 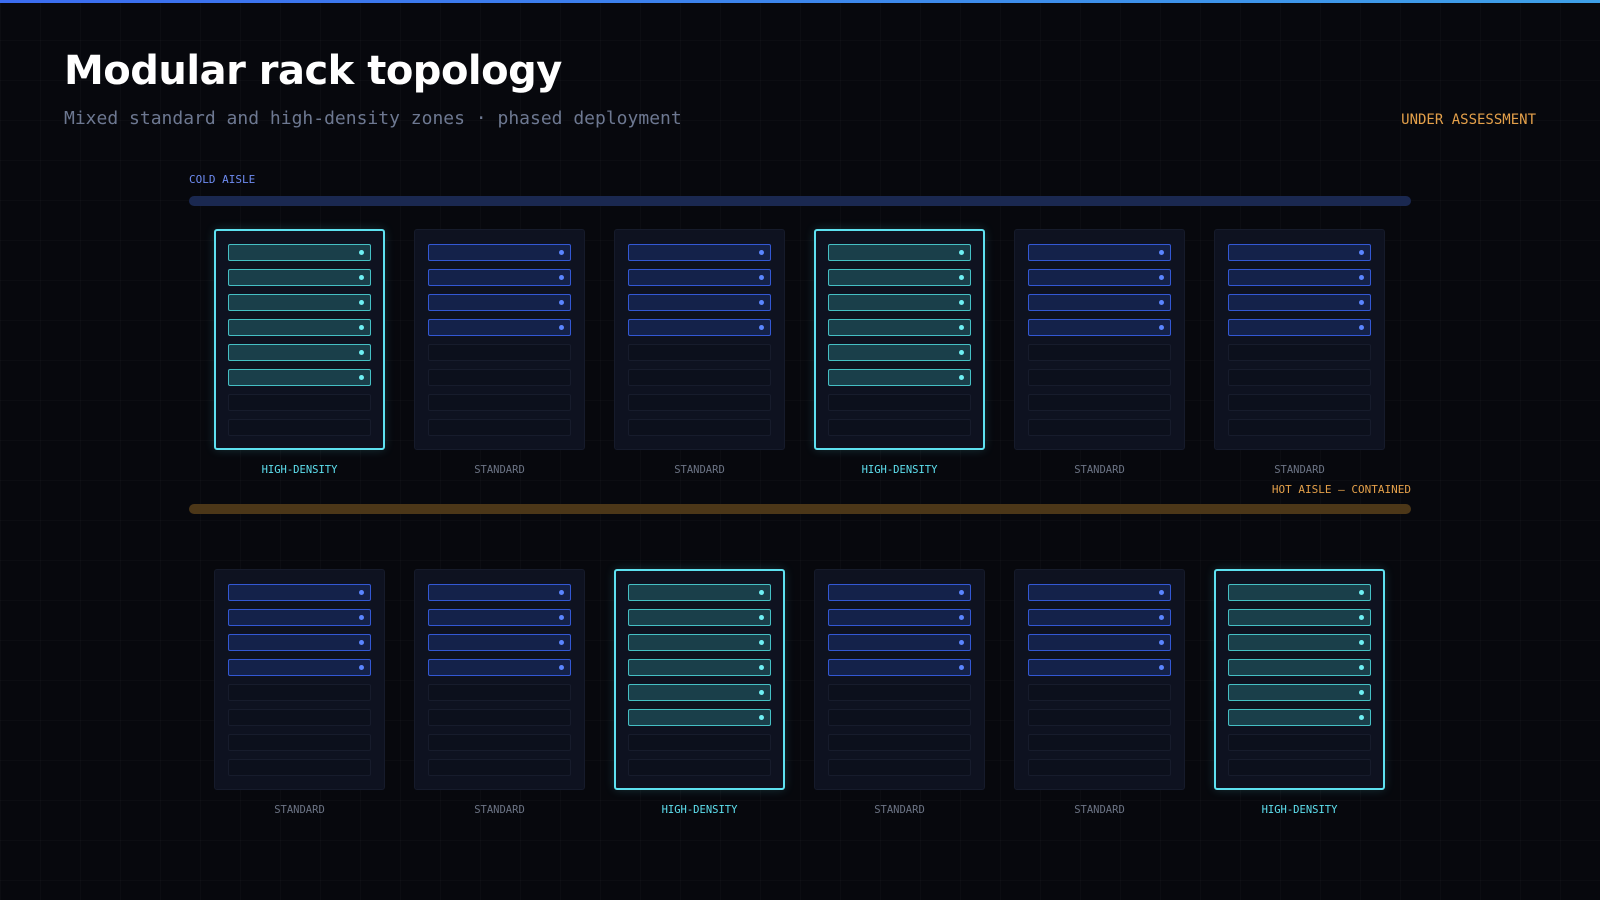 What do you see at coordinates (800, 201) in the screenshot?
I see `cold-aisle-bar` at bounding box center [800, 201].